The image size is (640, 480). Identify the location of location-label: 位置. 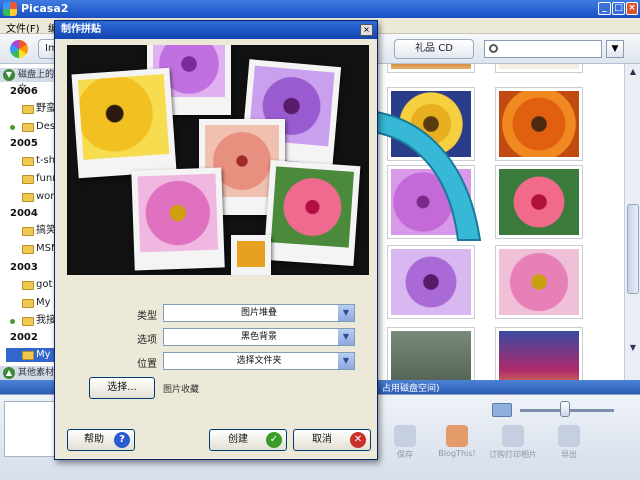
(147, 364).